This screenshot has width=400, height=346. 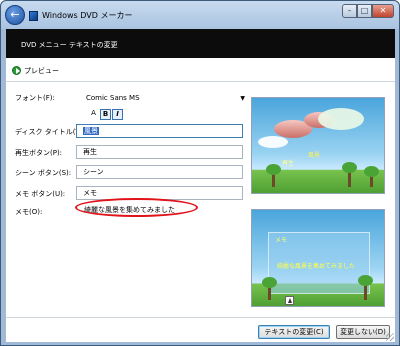 I want to click on font-dropdown: Comic Sans MS ▼, so click(x=167, y=98).